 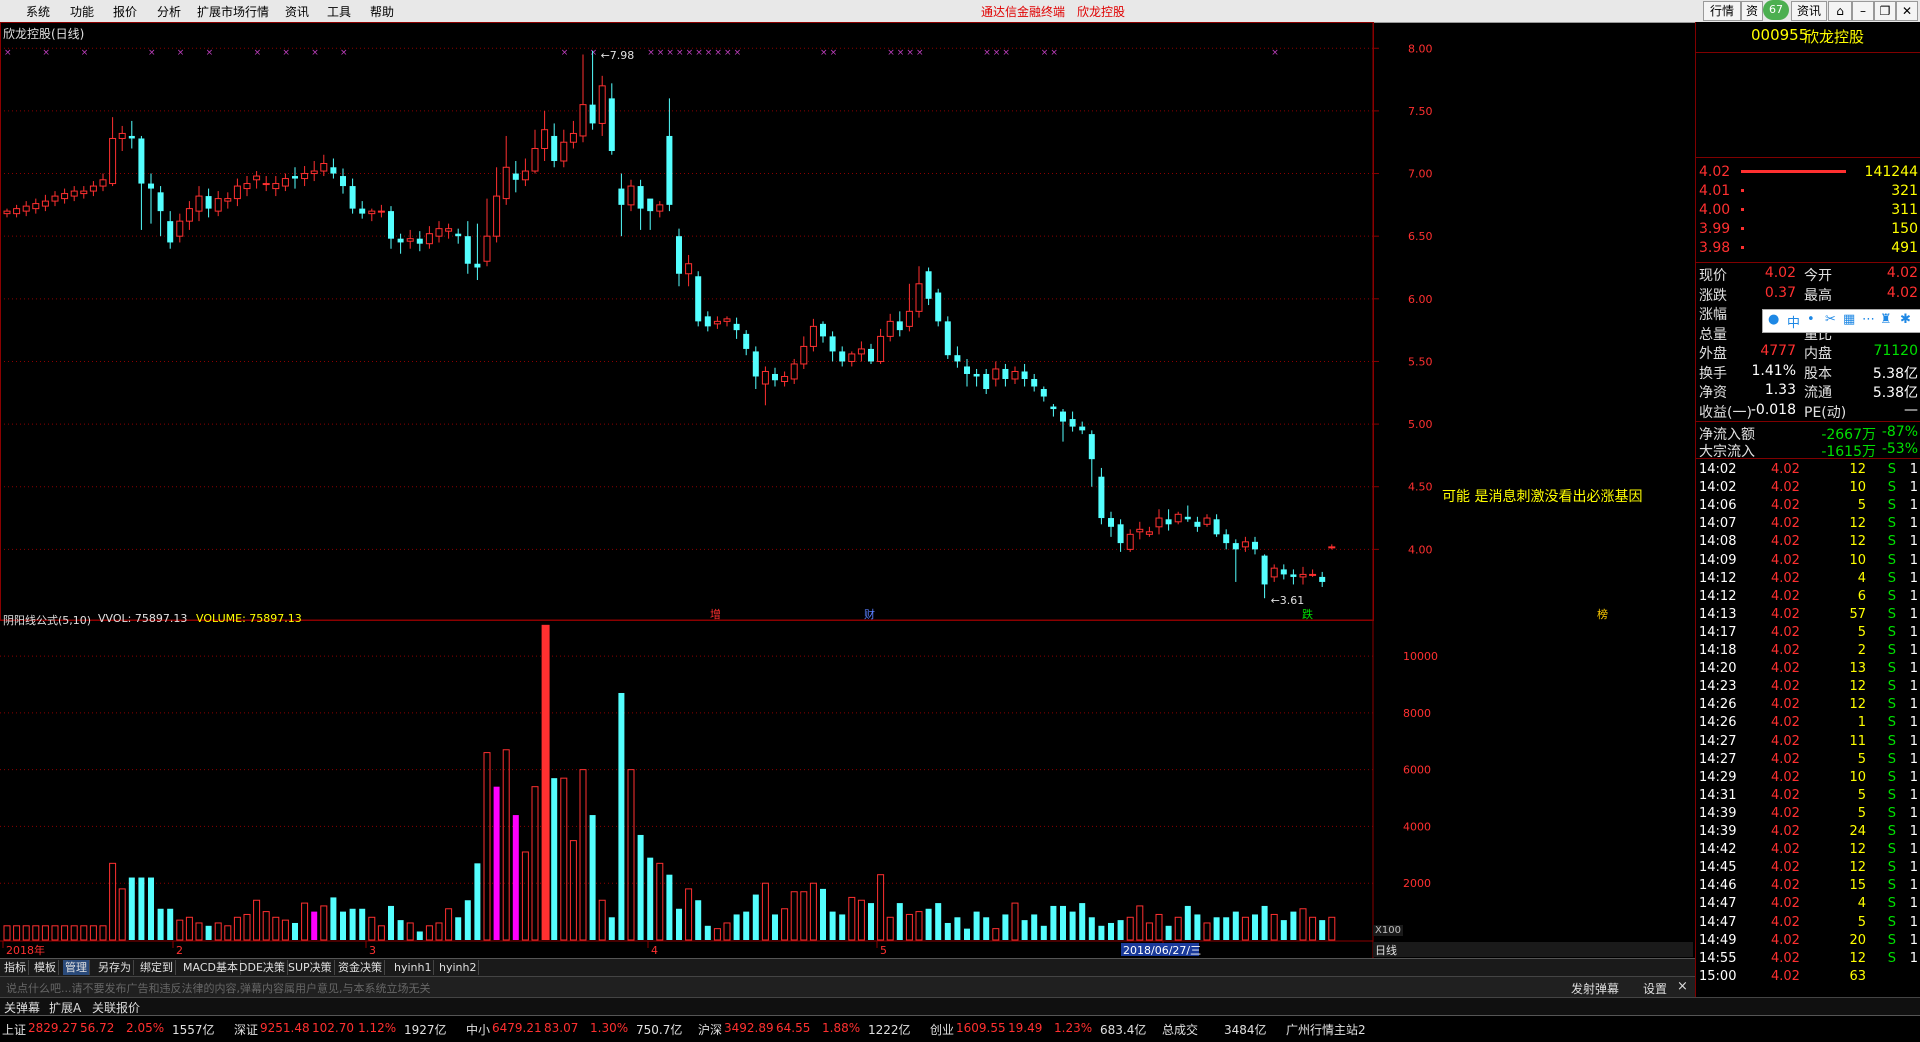 What do you see at coordinates (1542, 497) in the screenshot?
I see `chart-annotation: 可能 是消息刺激没看出必涨基因` at bounding box center [1542, 497].